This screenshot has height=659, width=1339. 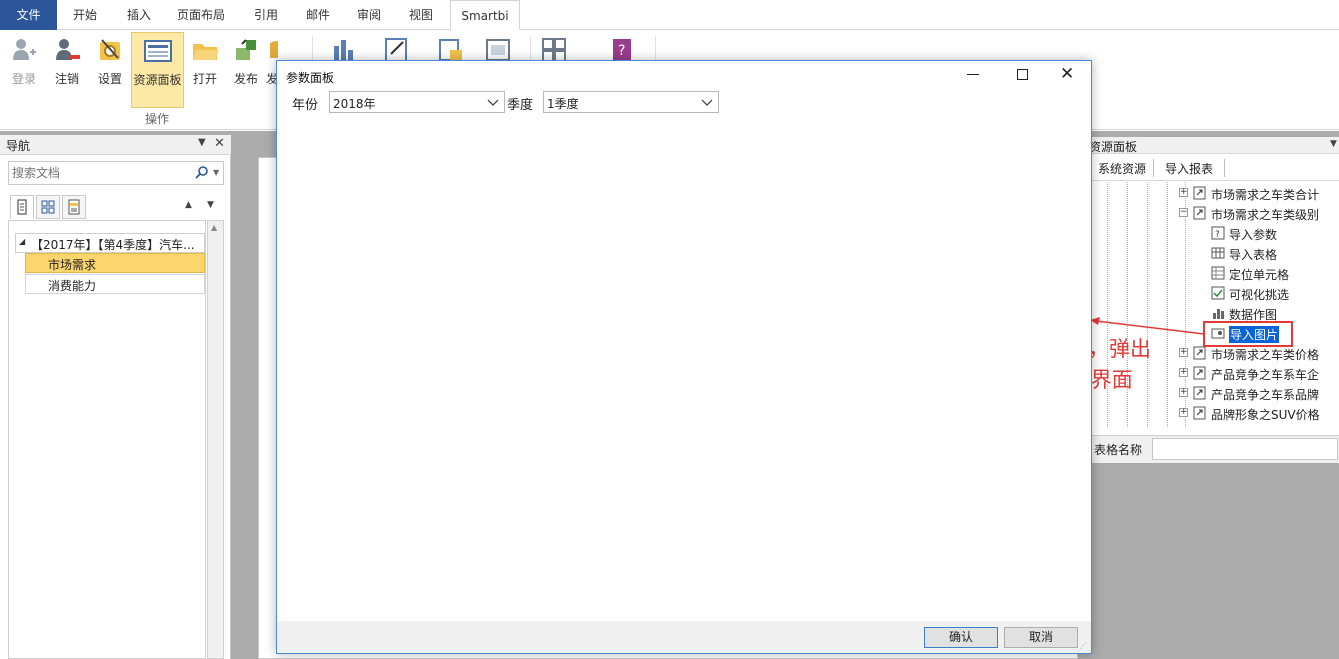 I want to click on headings-icon, so click(x=22, y=207).